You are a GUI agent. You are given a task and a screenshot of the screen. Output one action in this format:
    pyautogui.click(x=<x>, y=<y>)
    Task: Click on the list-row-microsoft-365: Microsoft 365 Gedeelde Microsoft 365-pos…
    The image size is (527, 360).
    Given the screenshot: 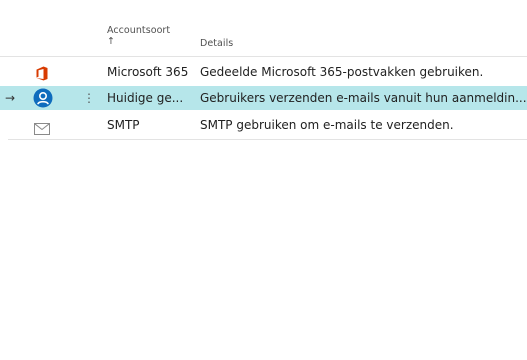 What is the action you would take?
    pyautogui.click(x=263, y=72)
    